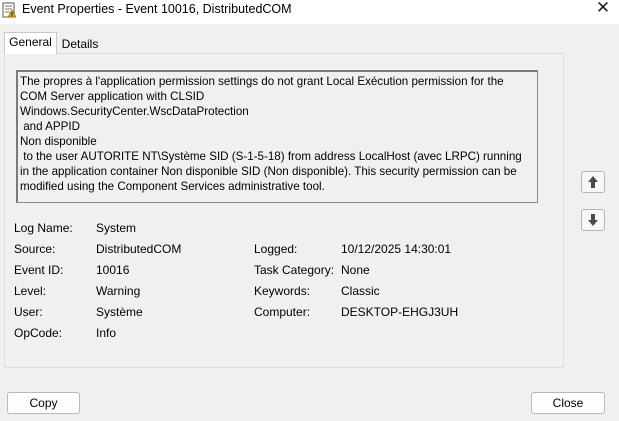  What do you see at coordinates (28, 312) in the screenshot?
I see `user-label: User:` at bounding box center [28, 312].